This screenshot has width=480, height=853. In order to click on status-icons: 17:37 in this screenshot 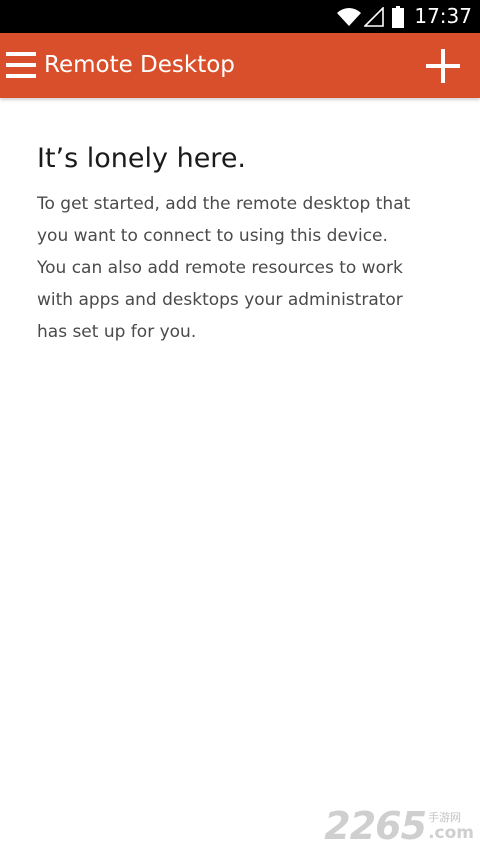, I will do `click(404, 16)`.